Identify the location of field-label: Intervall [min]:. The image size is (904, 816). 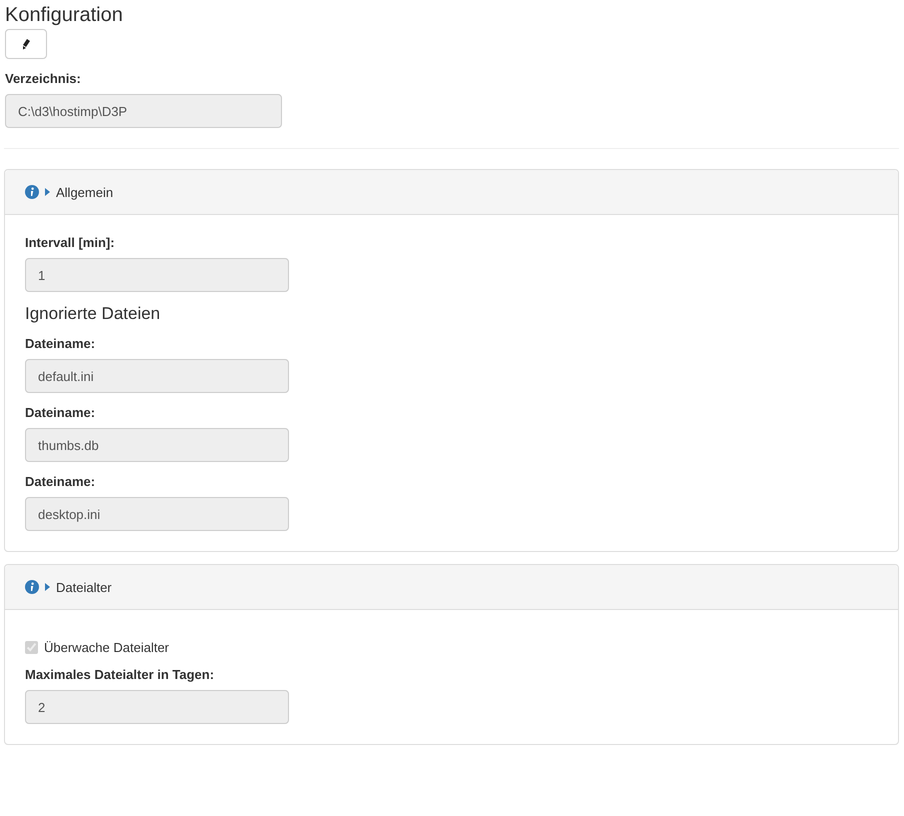
(70, 242).